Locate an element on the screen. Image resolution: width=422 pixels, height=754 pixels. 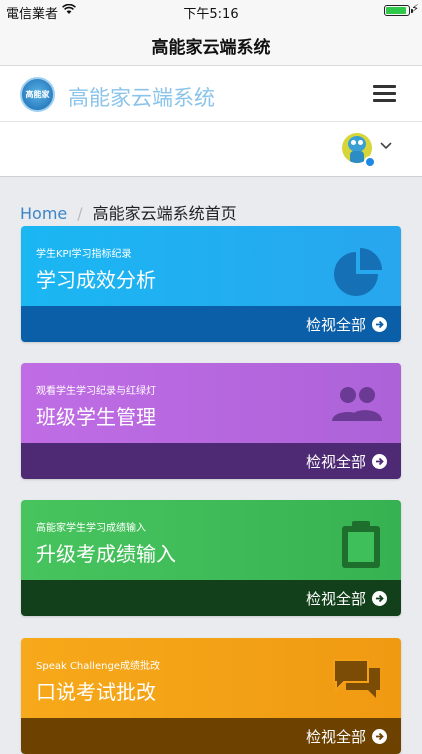
card-title: 学习成效分析 is located at coordinates (96, 280).